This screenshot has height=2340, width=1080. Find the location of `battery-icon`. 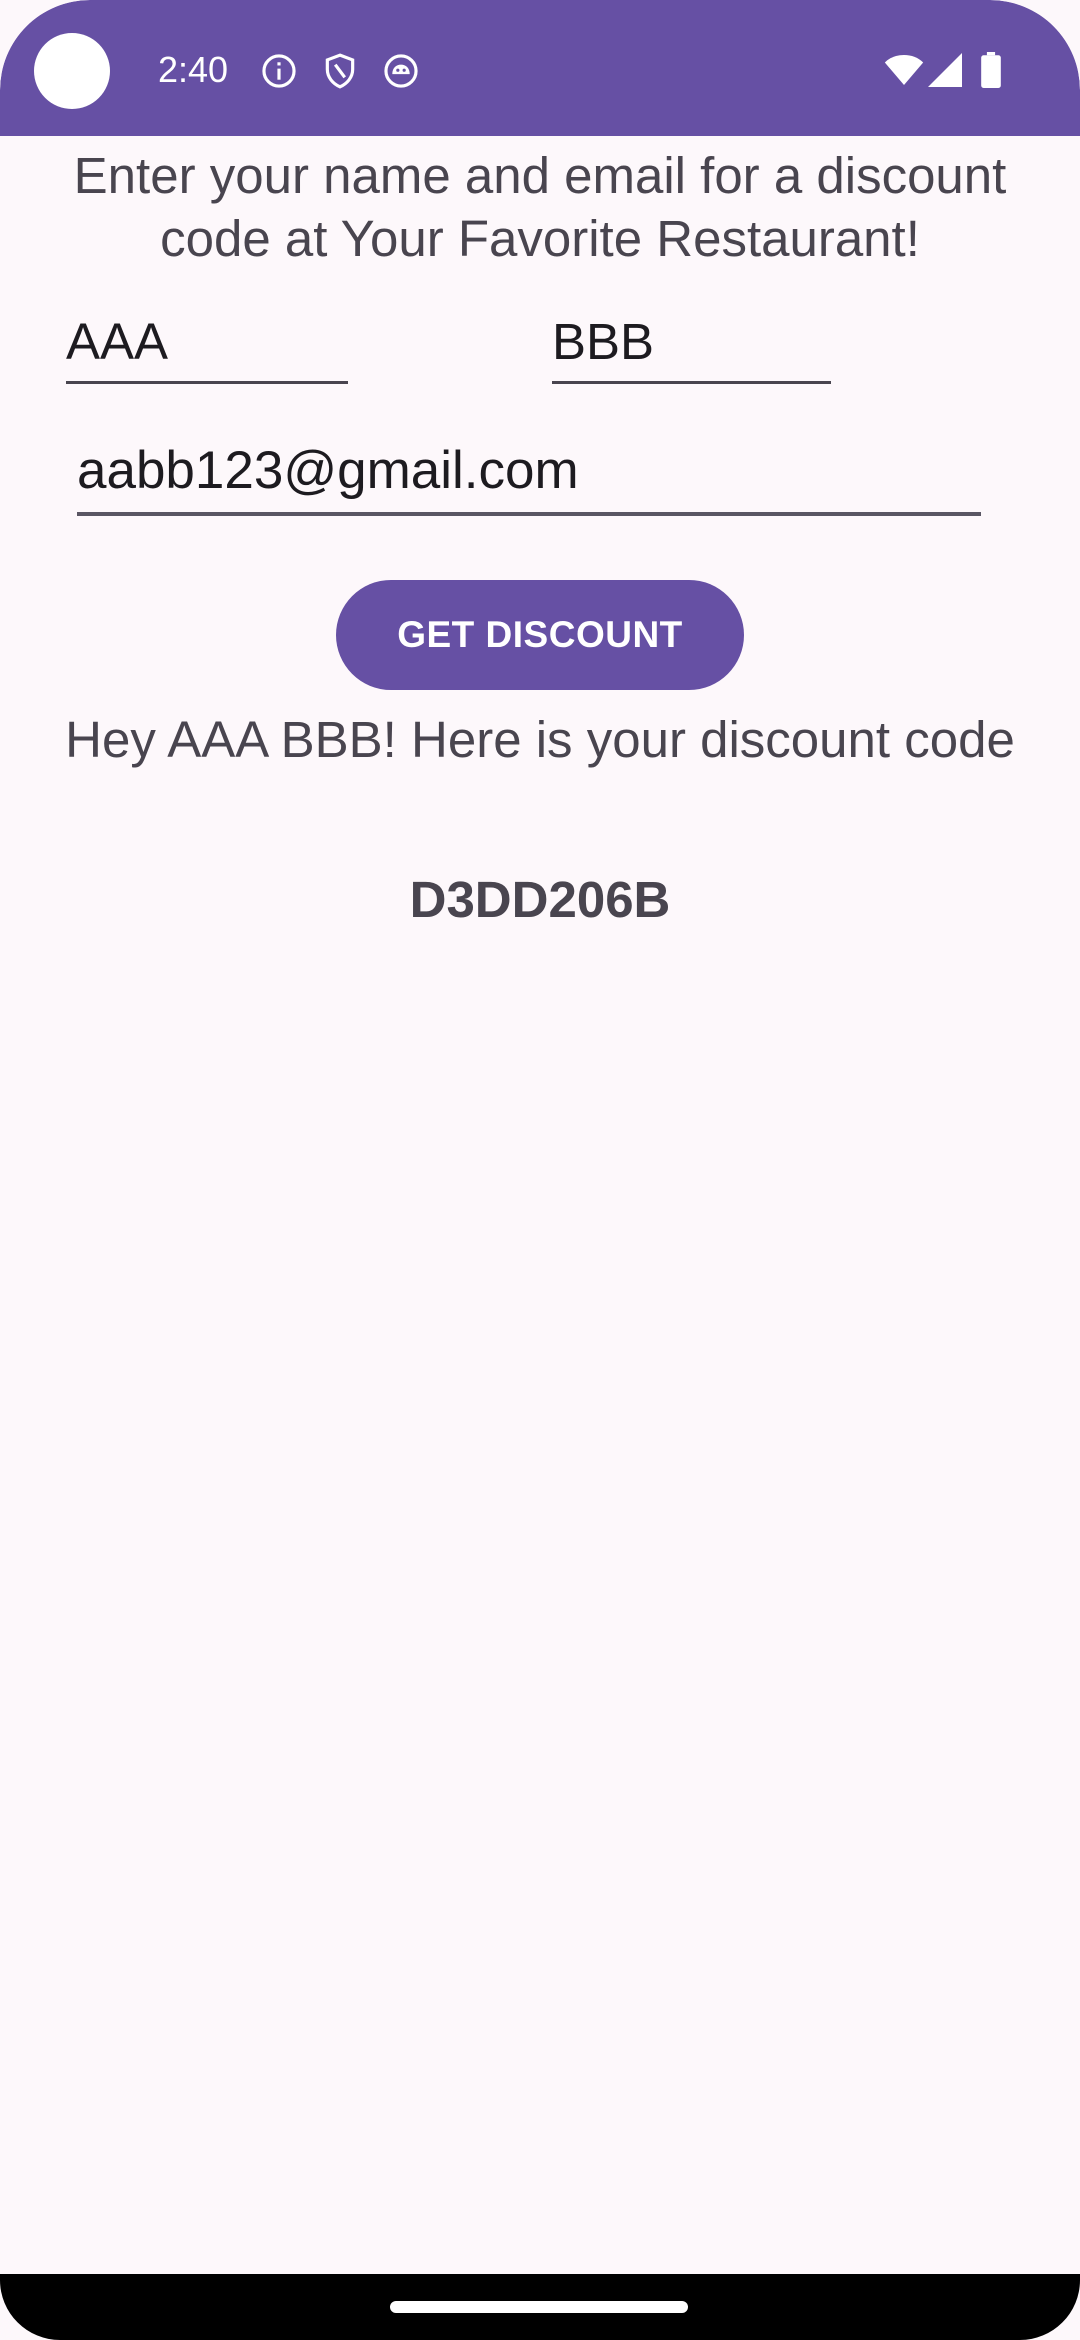

battery-icon is located at coordinates (991, 70).